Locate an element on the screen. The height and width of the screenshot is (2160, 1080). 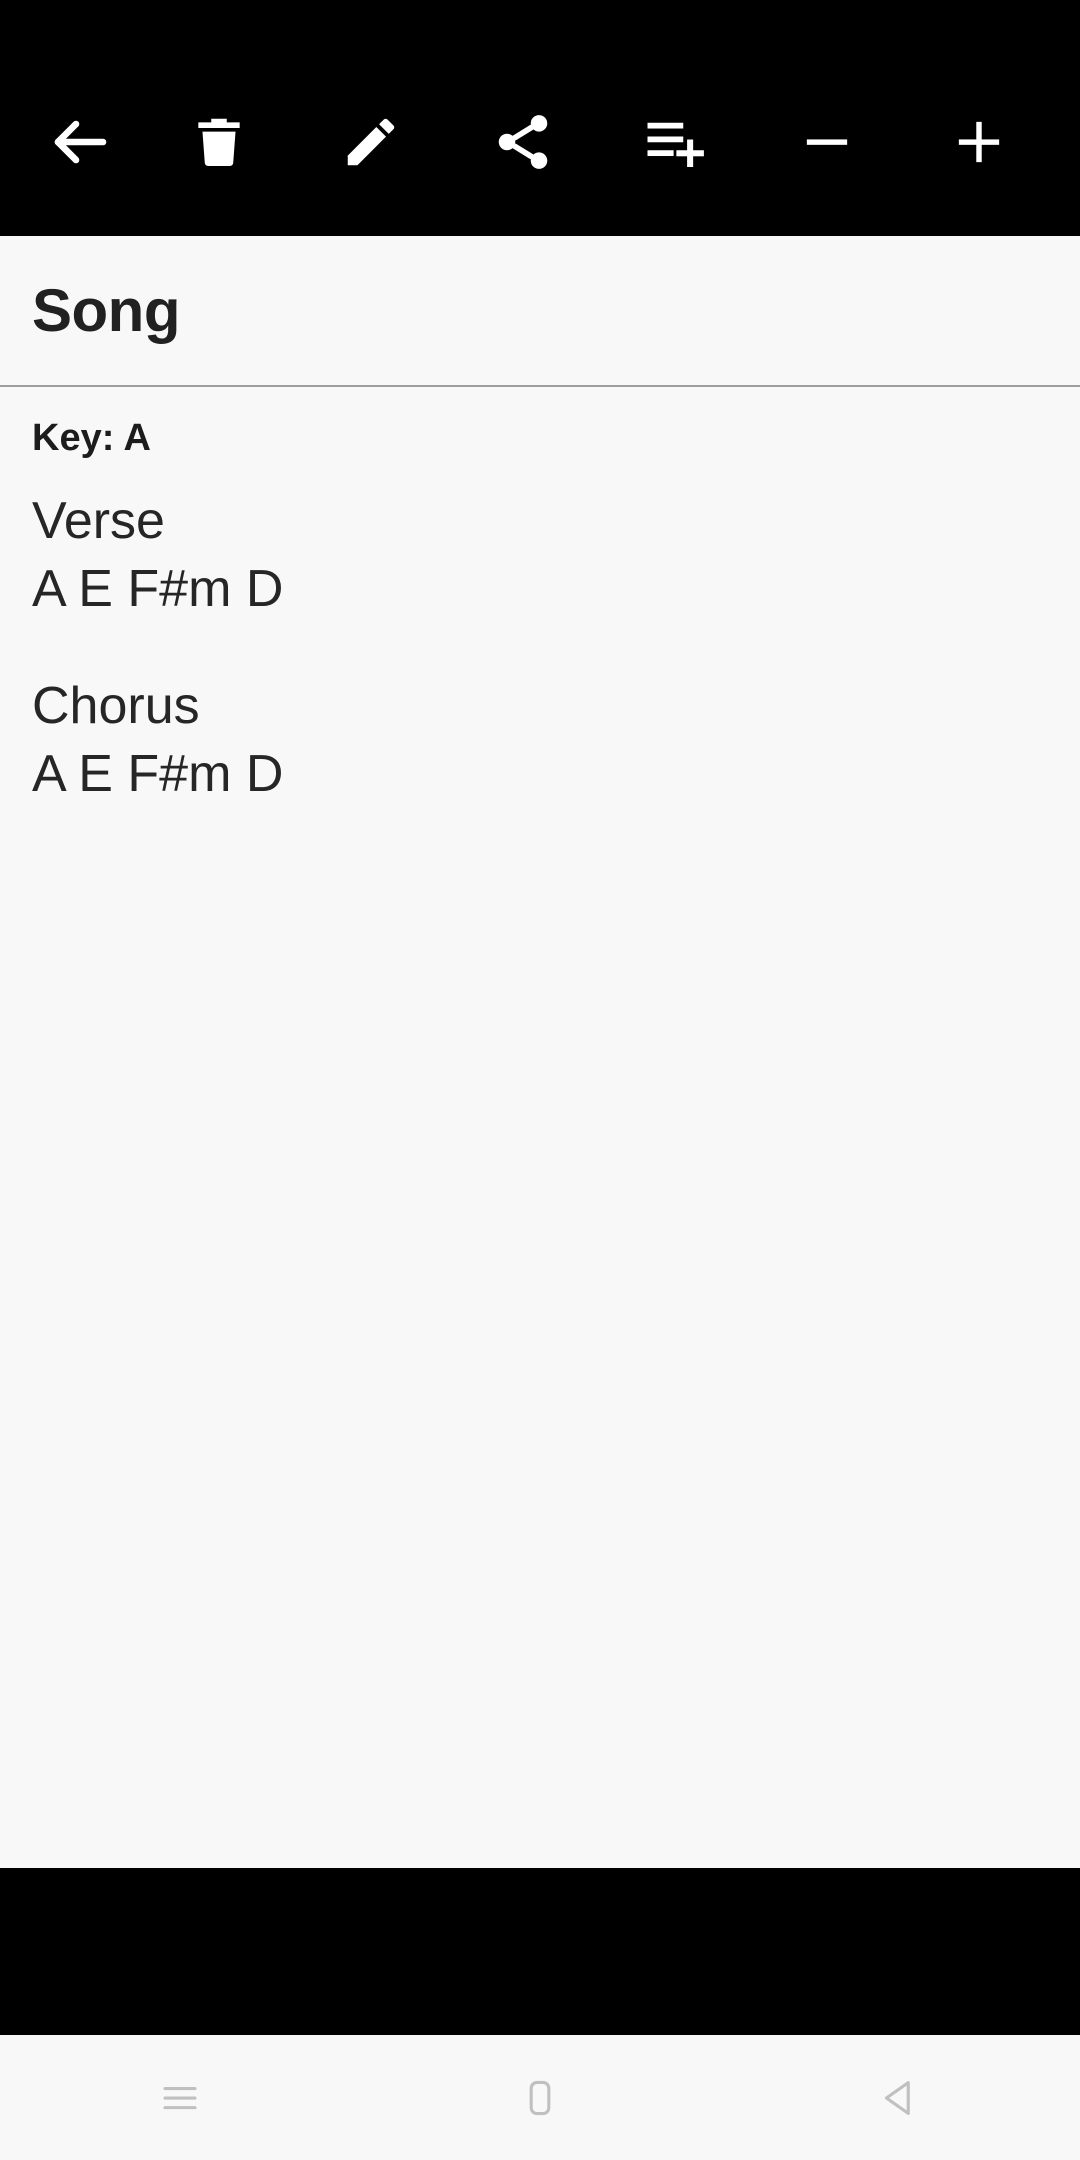
transpose-down-button is located at coordinates (827, 142).